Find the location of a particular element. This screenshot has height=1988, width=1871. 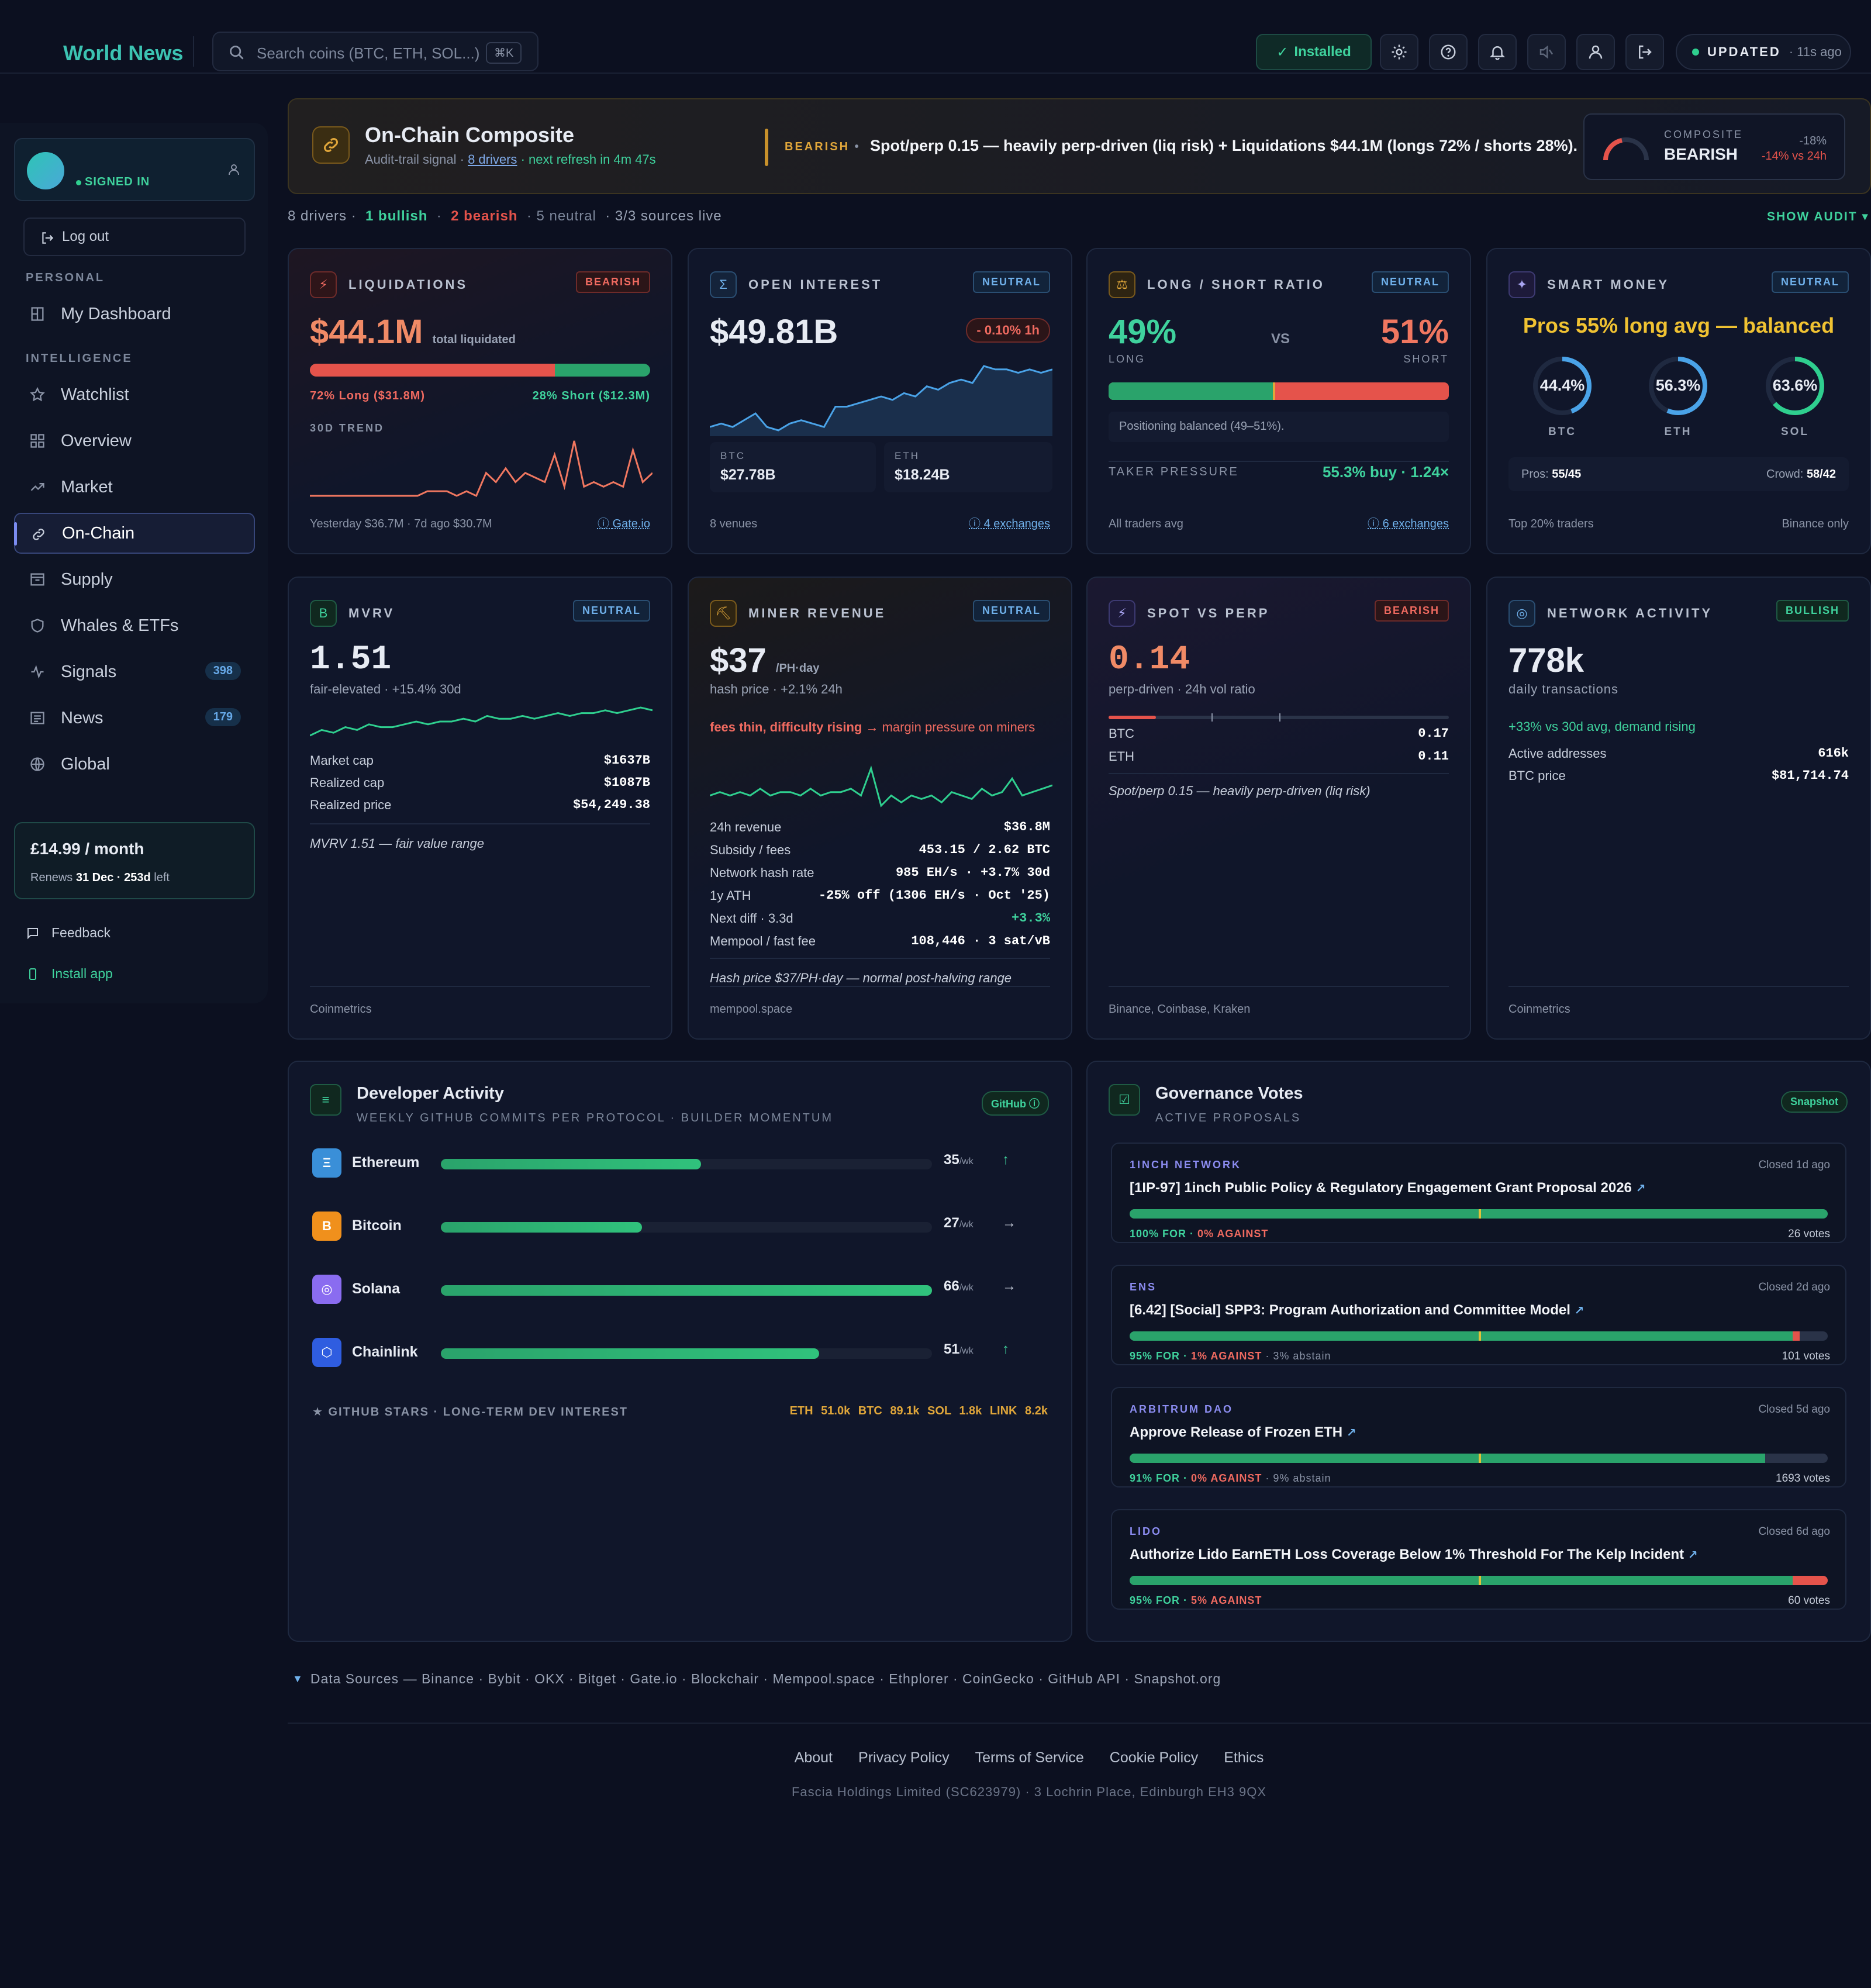

install-app-link: Install app is located at coordinates (69, 974).